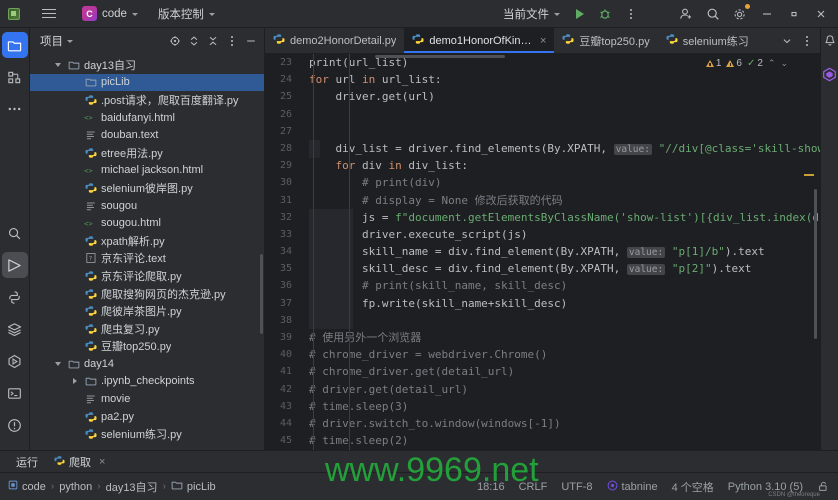  Describe the element at coordinates (304, 263) in the screenshot. I see `code-folding-column` at that location.